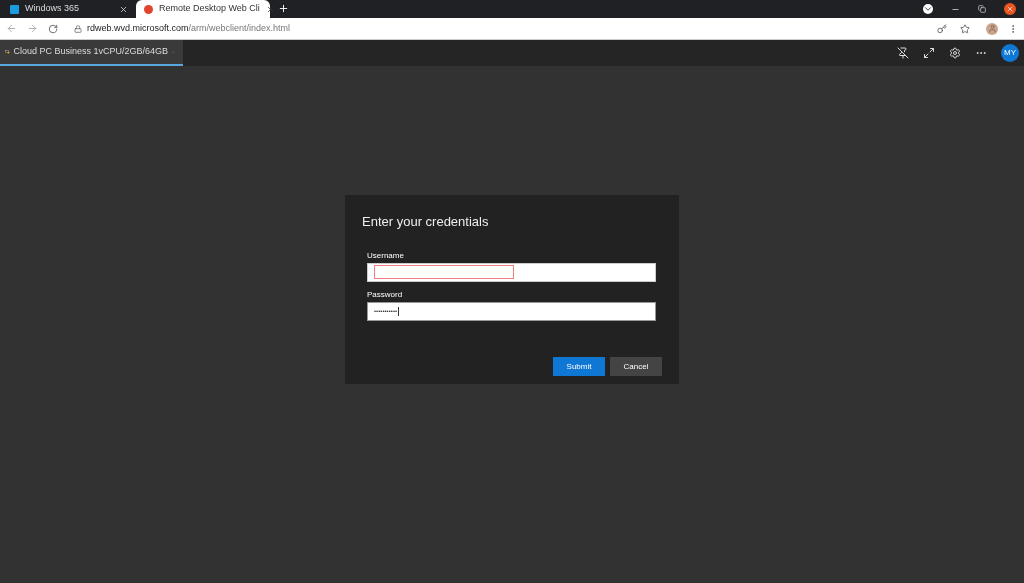 The height and width of the screenshot is (583, 1024). Describe the element at coordinates (283, 8) in the screenshot. I see `new-tab-icon` at that location.